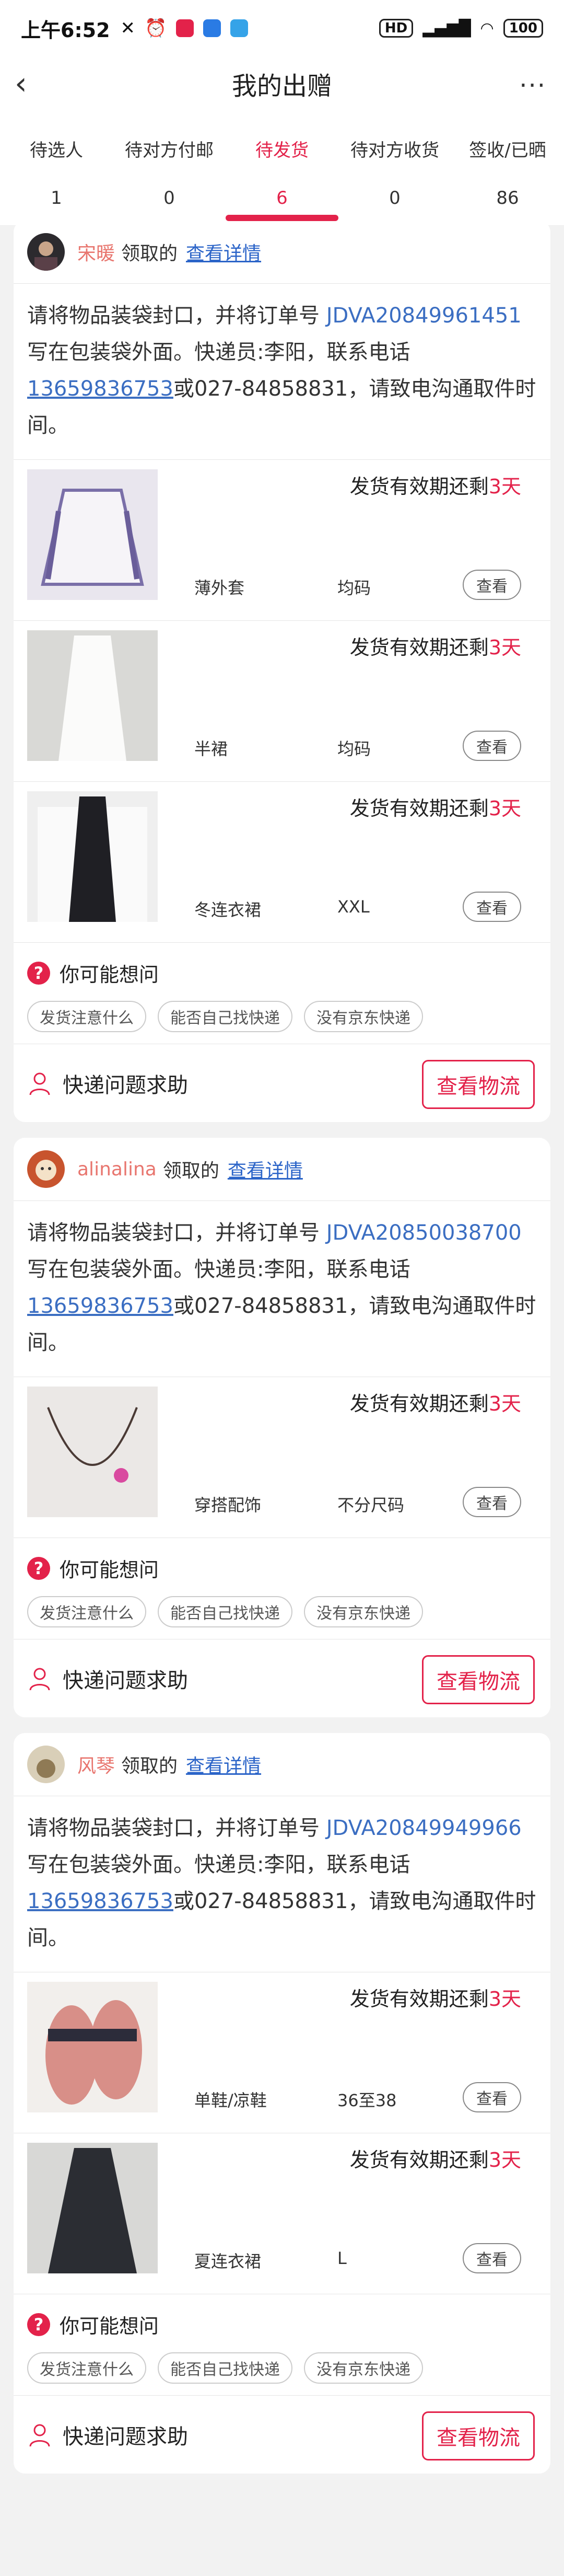  I want to click on item-row: 发货有效期还剩3天 薄外套 均码 查看, so click(282, 540).